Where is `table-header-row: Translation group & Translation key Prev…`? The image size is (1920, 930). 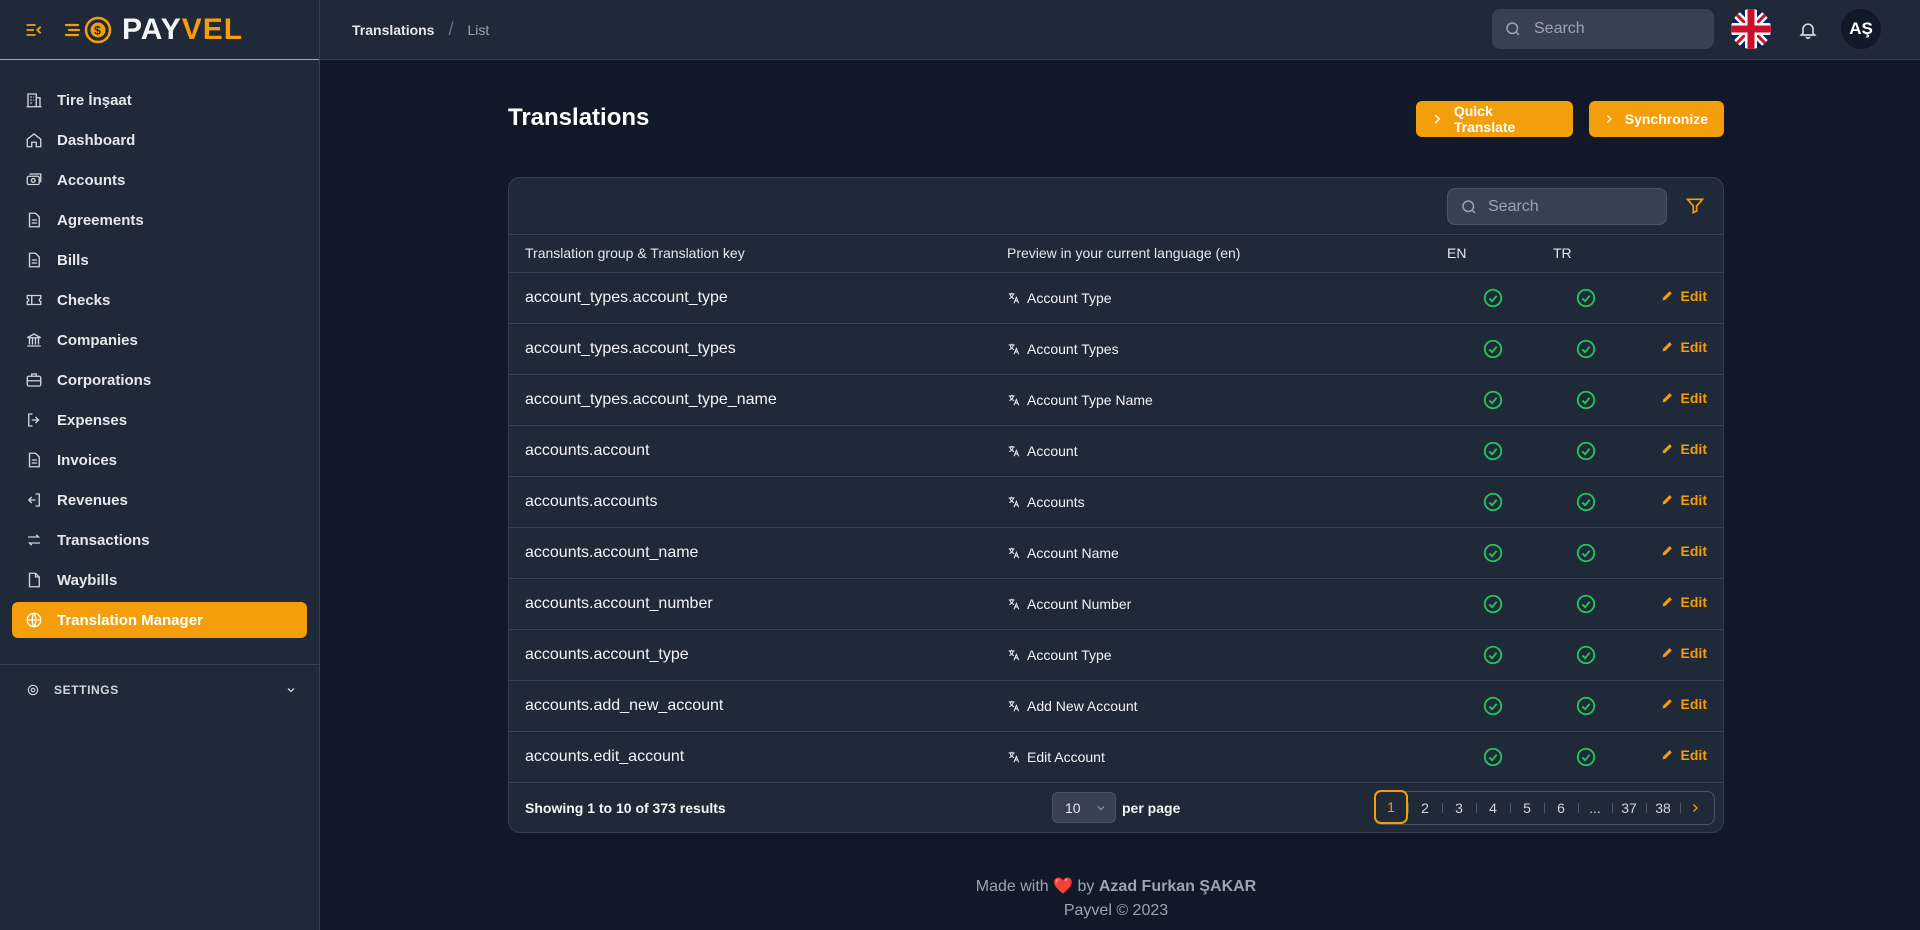
table-header-row: Translation group & Translation key Prev… is located at coordinates (1116, 254).